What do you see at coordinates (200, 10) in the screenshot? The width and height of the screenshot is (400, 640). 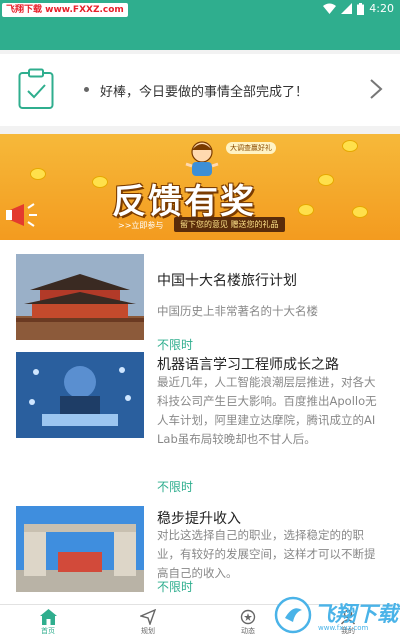 I see `status-bar: 飞翔下载 www.FXXZ.com 4:20` at bounding box center [200, 10].